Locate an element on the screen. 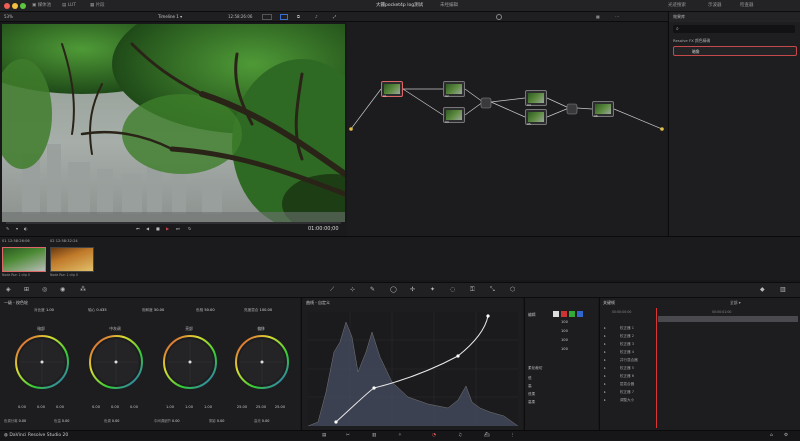 This screenshot has width=800, height=441. keyframes-mode-select: 全部 ▾ is located at coordinates (735, 303).